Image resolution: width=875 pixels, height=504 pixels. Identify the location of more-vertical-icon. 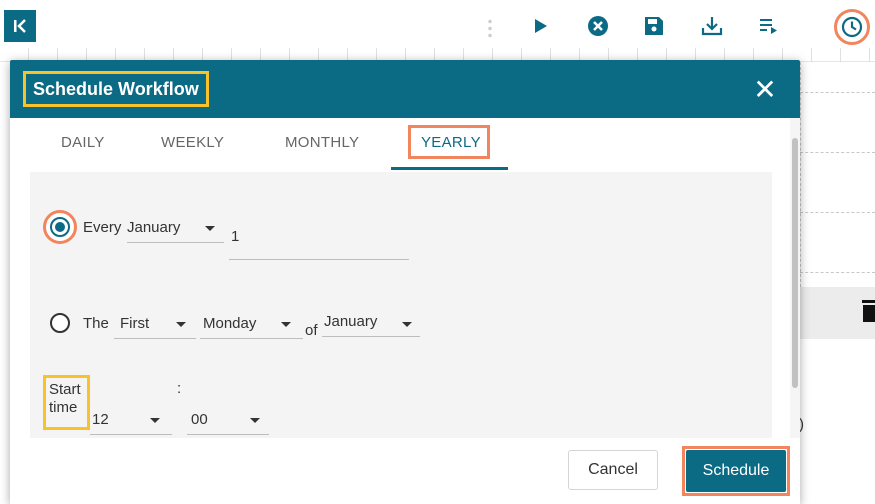
(490, 29).